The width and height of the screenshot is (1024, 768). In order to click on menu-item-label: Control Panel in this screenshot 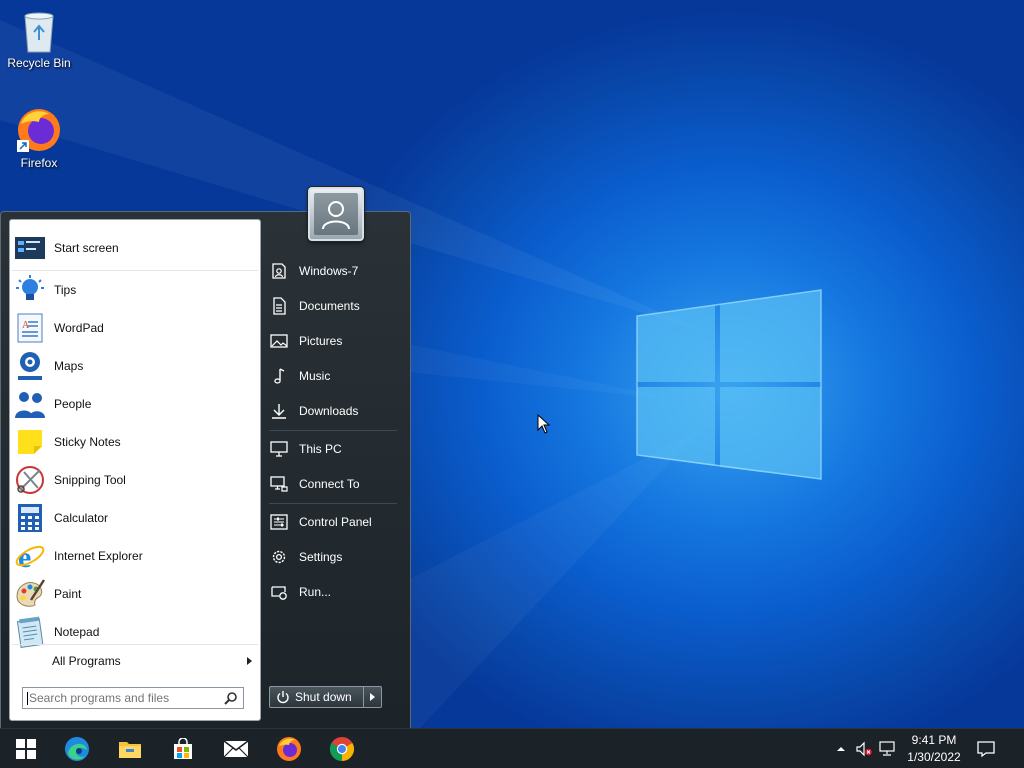, I will do `click(335, 522)`.